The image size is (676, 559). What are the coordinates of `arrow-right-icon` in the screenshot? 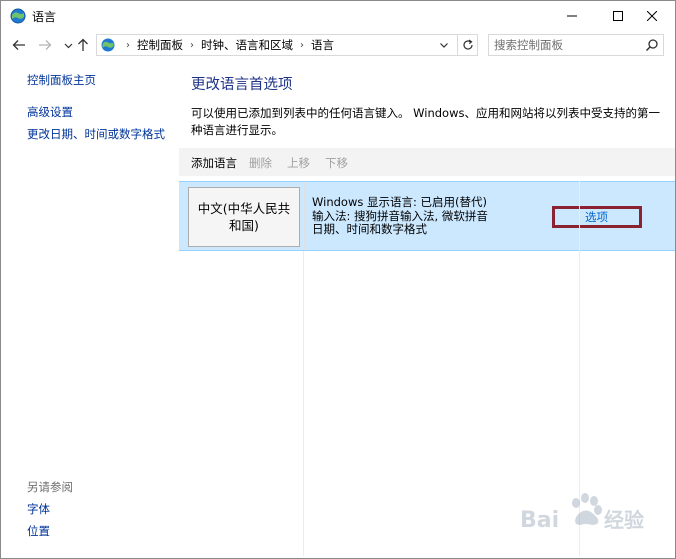 It's located at (45, 45).